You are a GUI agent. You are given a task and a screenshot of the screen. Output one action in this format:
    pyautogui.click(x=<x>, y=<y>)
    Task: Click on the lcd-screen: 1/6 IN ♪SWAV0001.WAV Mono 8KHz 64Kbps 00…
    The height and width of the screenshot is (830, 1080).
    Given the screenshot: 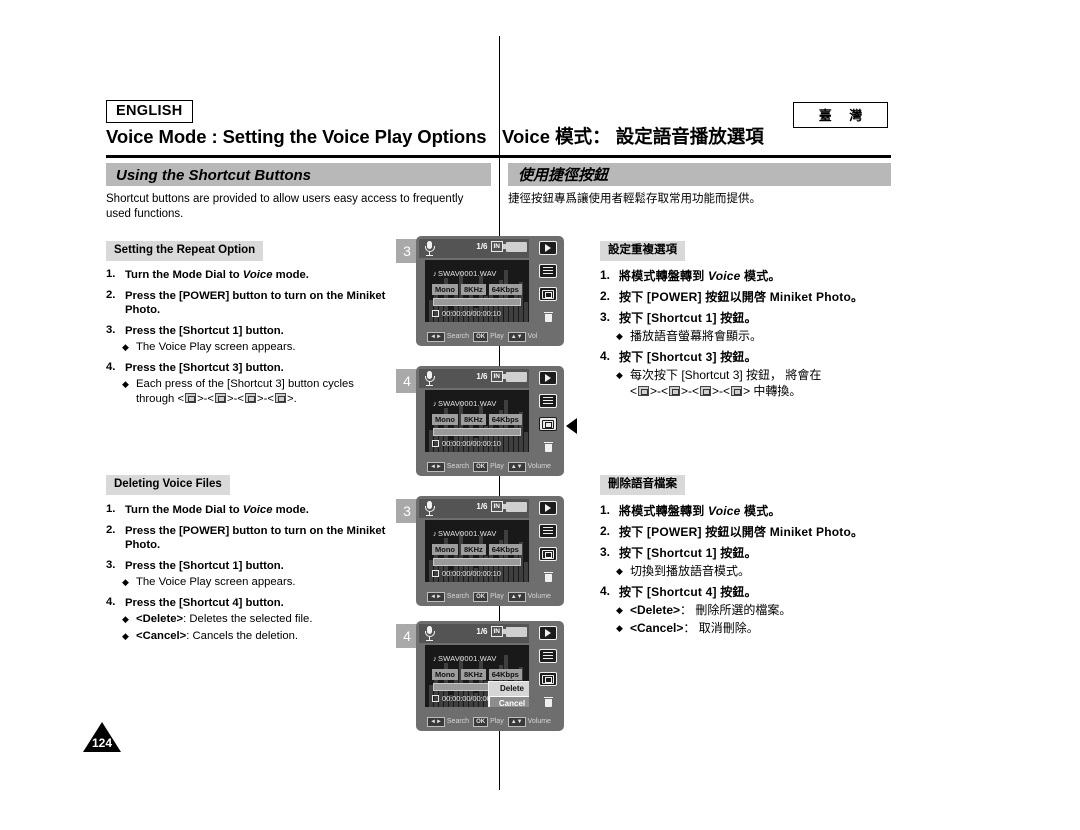 What is the action you would take?
    pyautogui.click(x=490, y=421)
    